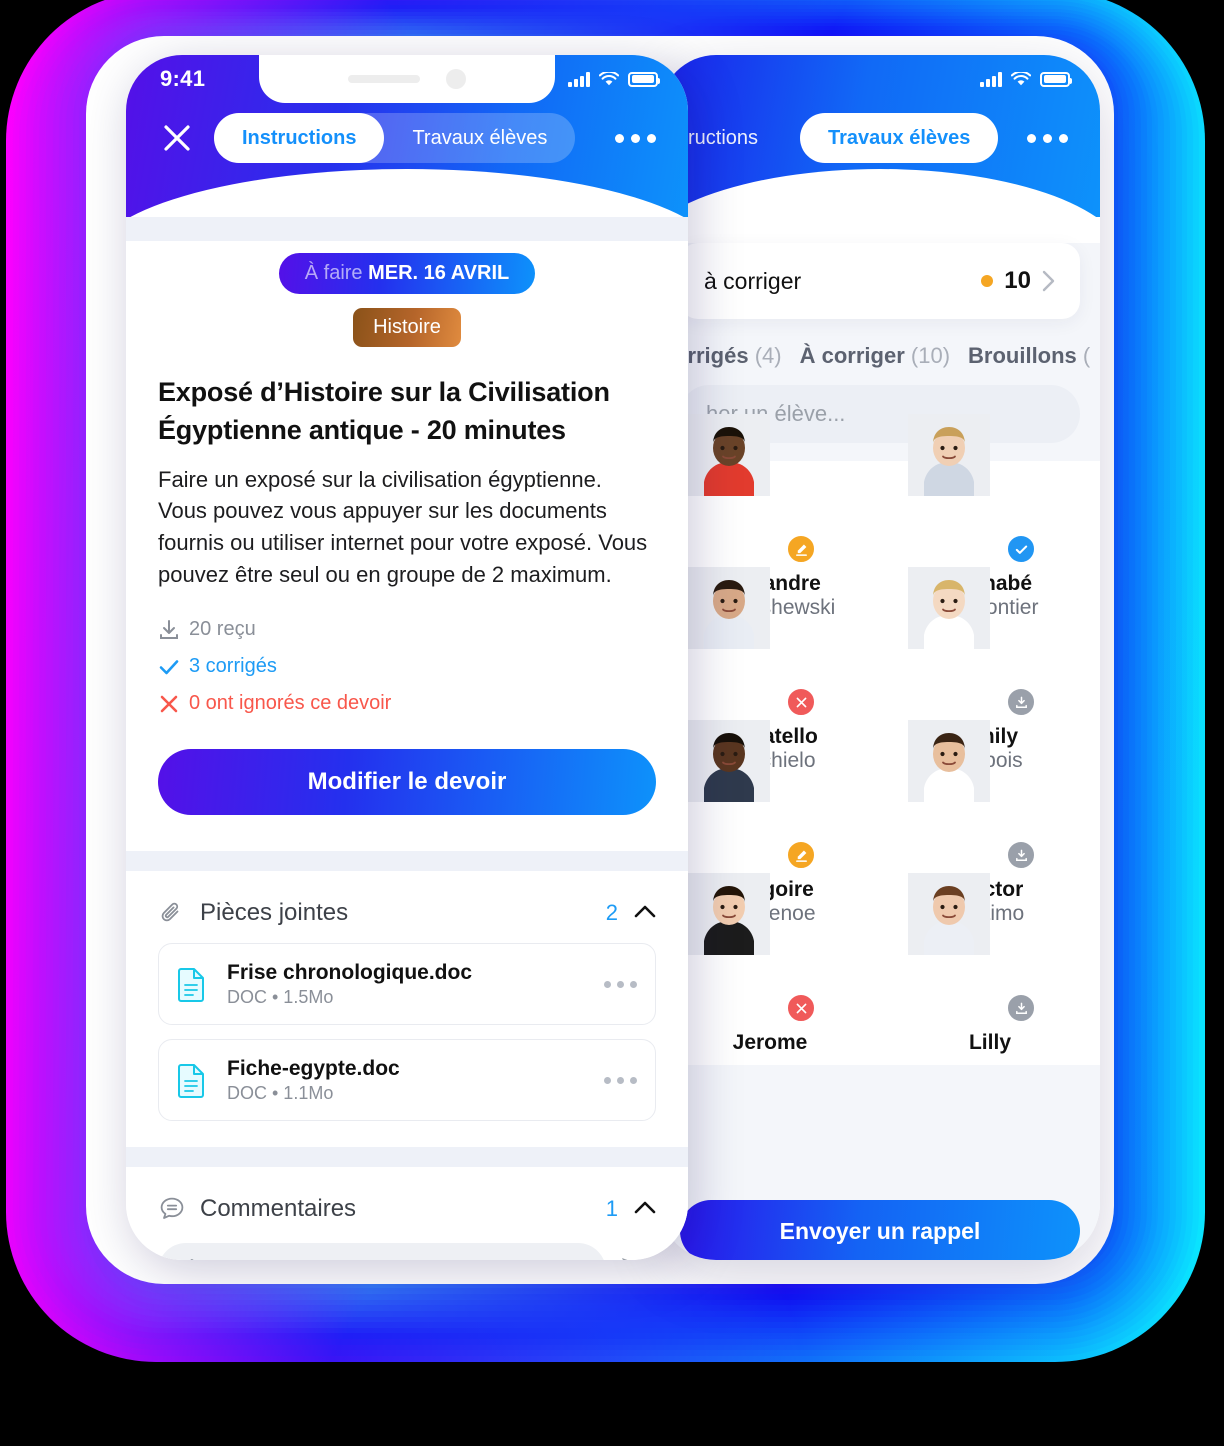 The height and width of the screenshot is (1446, 1224). What do you see at coordinates (609, 78) in the screenshot?
I see `wifi-icon` at bounding box center [609, 78].